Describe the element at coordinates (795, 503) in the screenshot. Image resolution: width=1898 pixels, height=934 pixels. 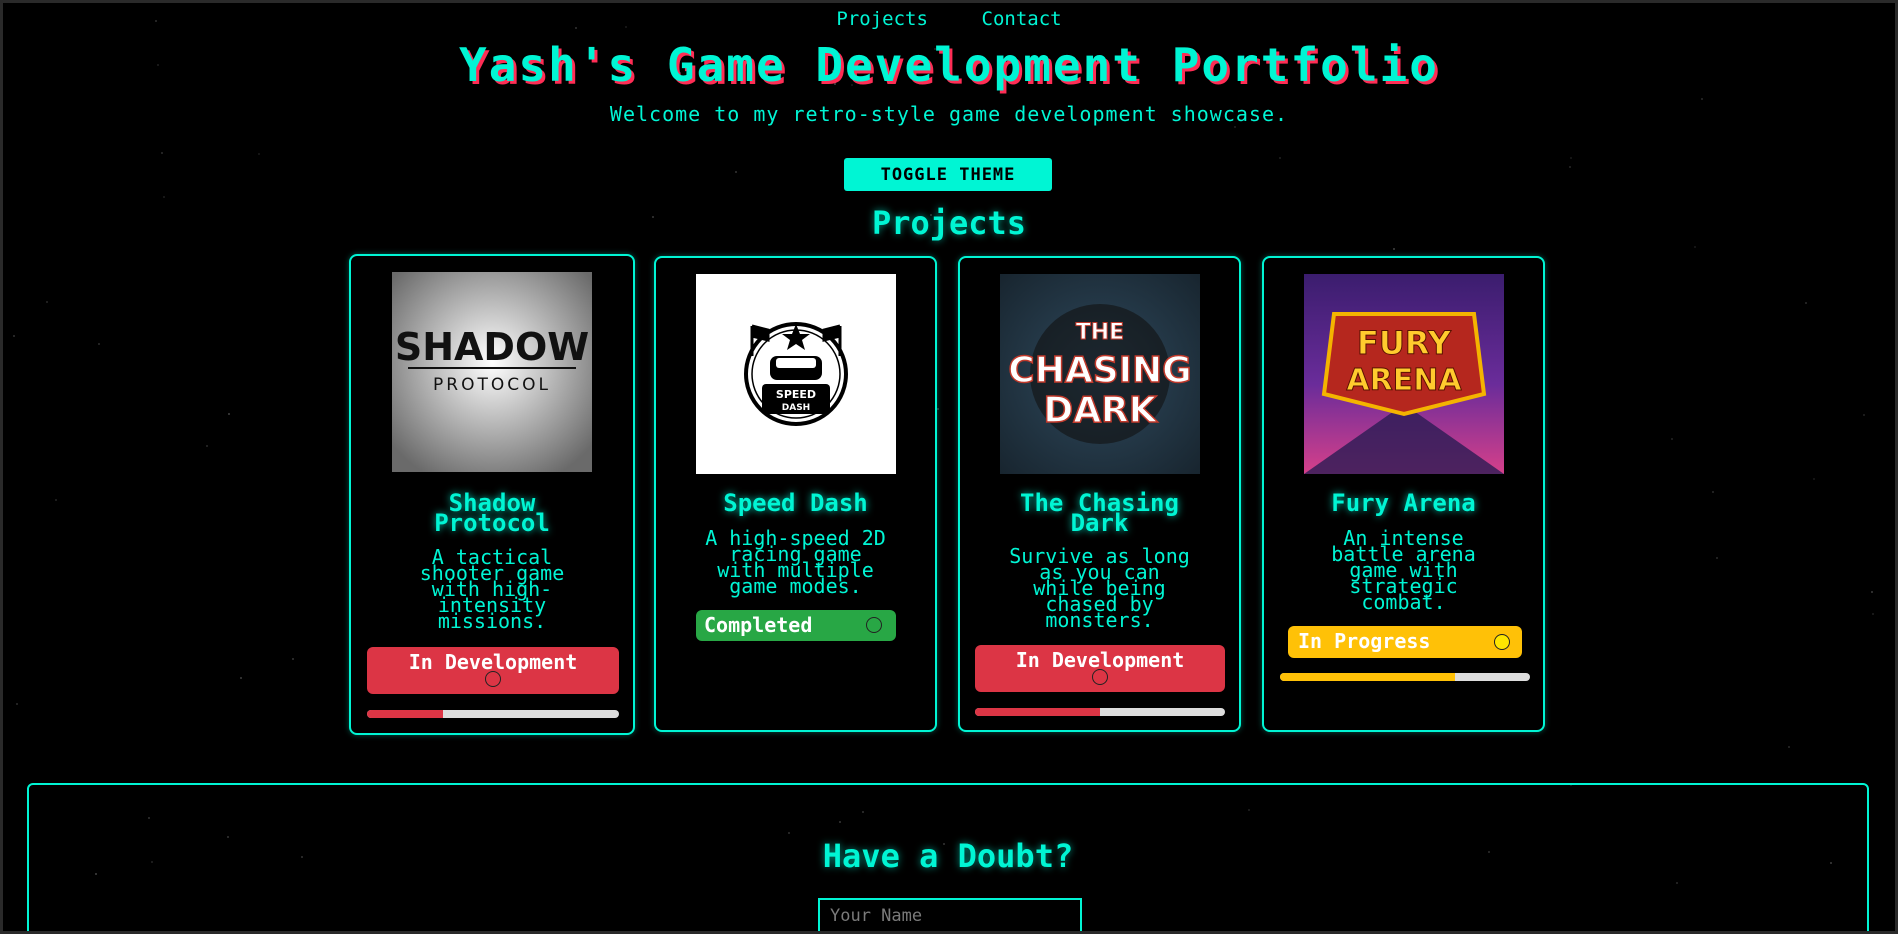
I see `project-title: Speed Dash` at that location.